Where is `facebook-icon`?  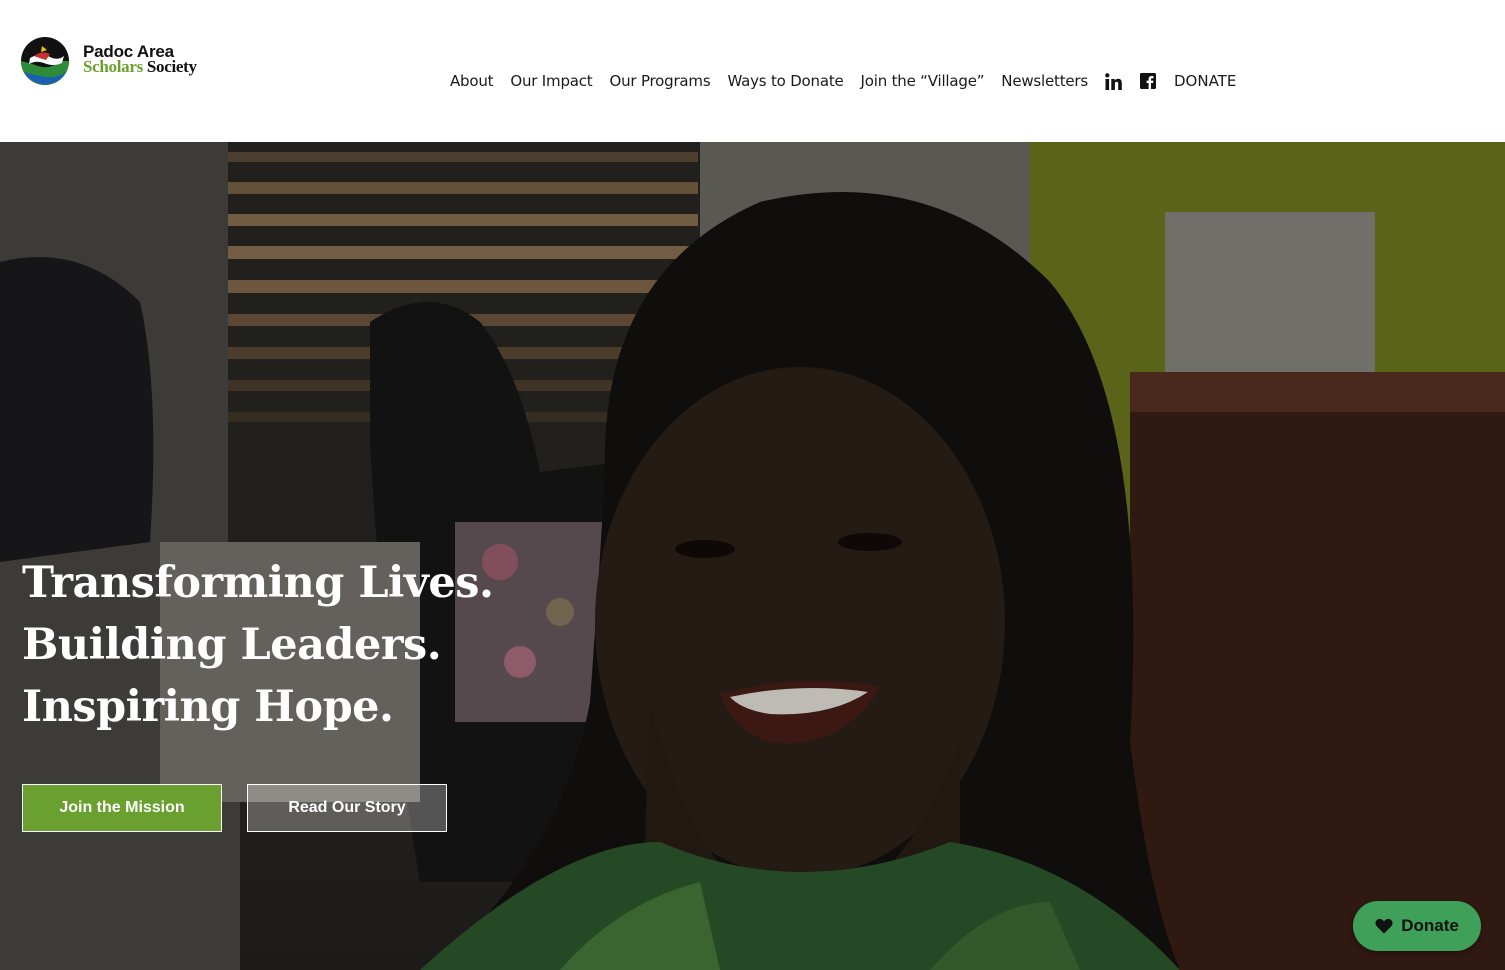
facebook-icon is located at coordinates (1148, 81).